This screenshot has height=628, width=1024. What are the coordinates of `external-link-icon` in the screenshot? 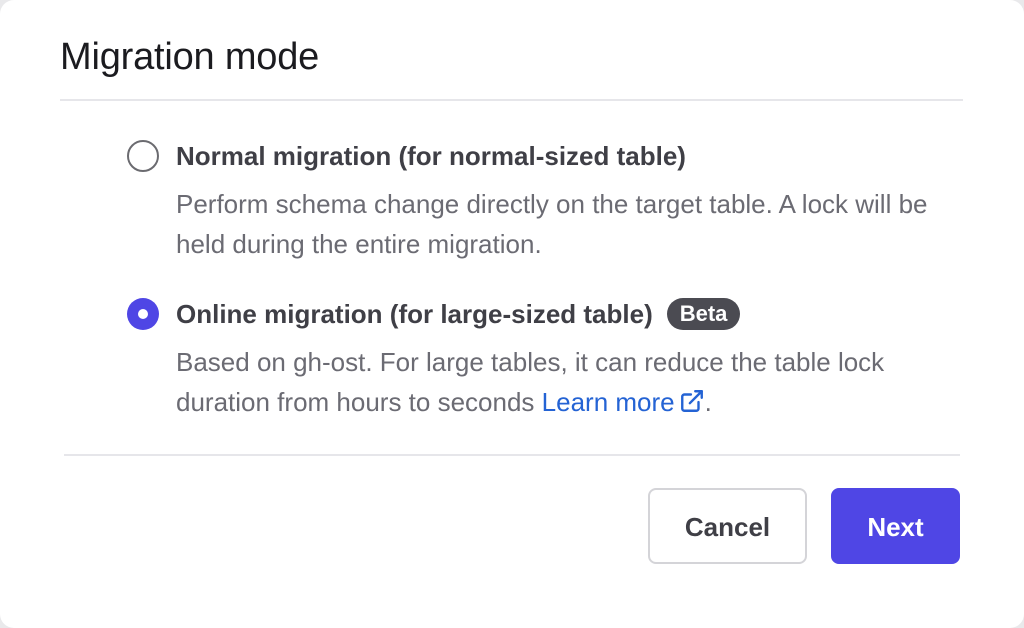 It's located at (692, 401).